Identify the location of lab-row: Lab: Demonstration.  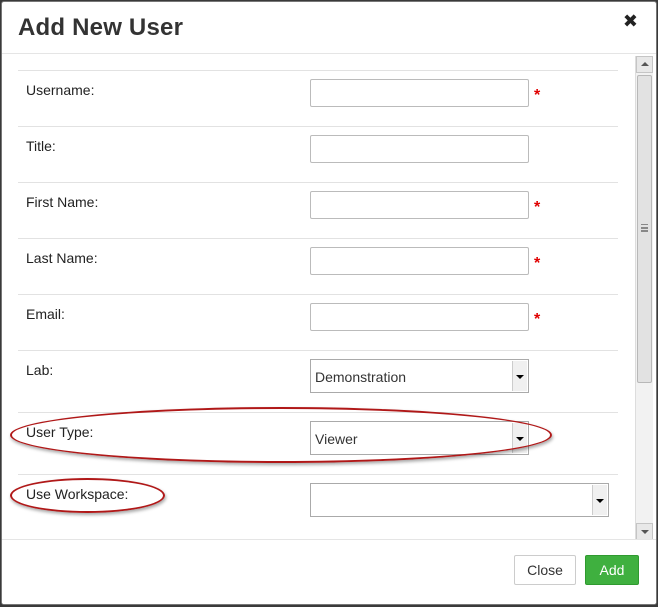
(318, 382).